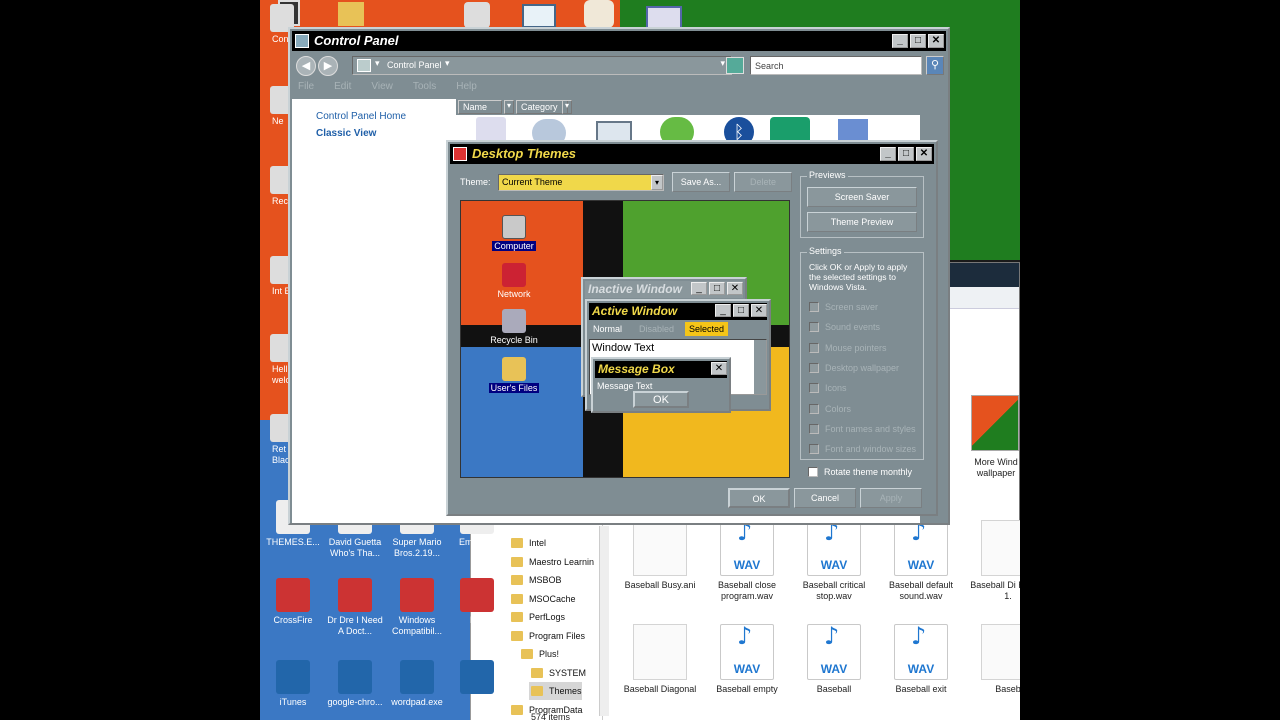 This screenshot has width=1280, height=720. Describe the element at coordinates (542, 65) in the screenshot. I see `address-bar: ▾ Control Panel ▾ ▾` at that location.